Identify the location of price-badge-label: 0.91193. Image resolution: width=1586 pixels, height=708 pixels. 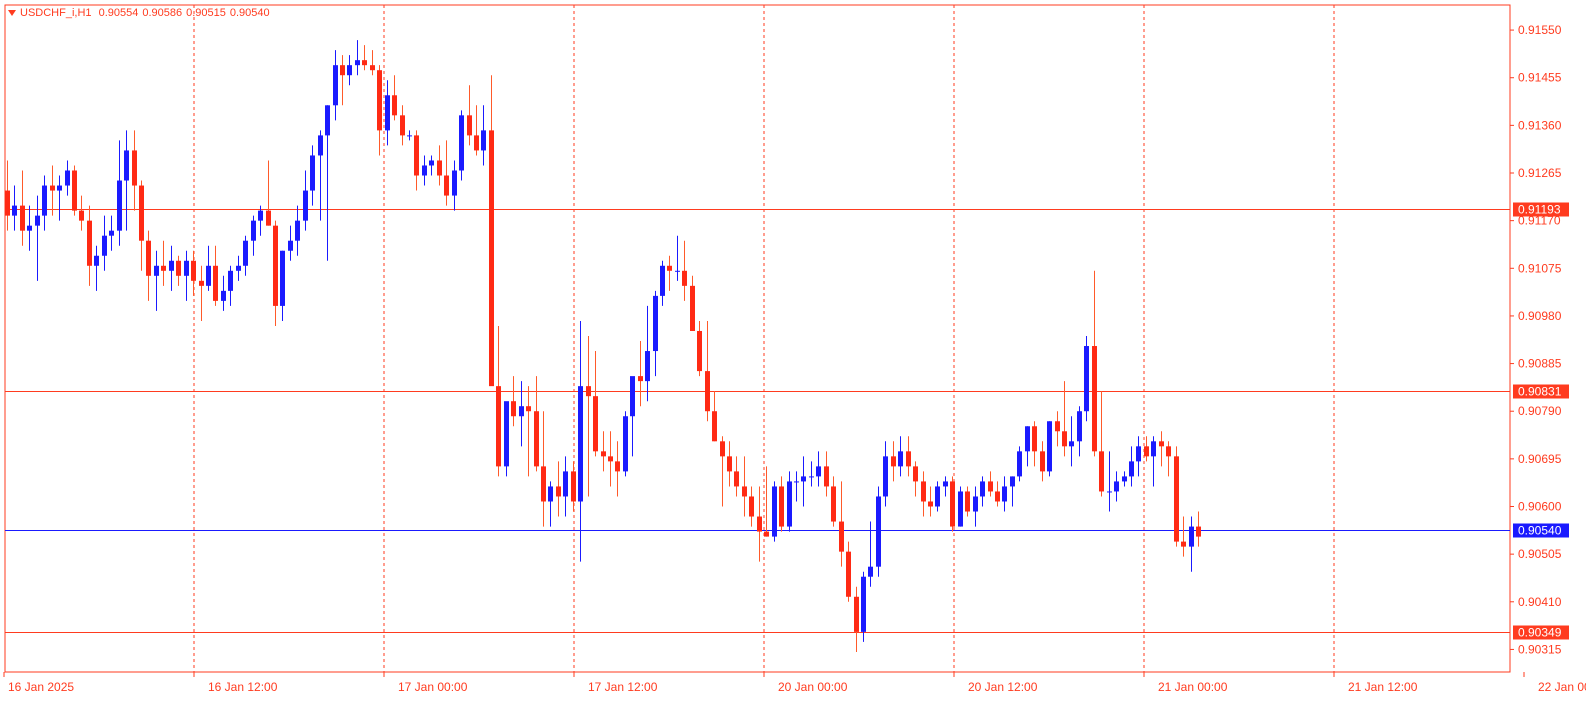
(1539, 210).